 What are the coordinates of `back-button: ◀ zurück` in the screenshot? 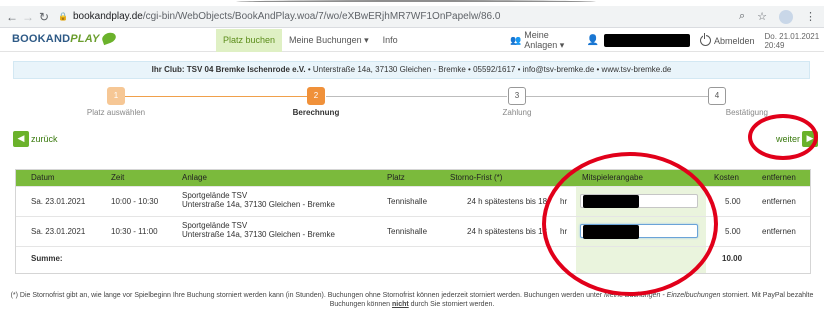 It's located at (35, 138).